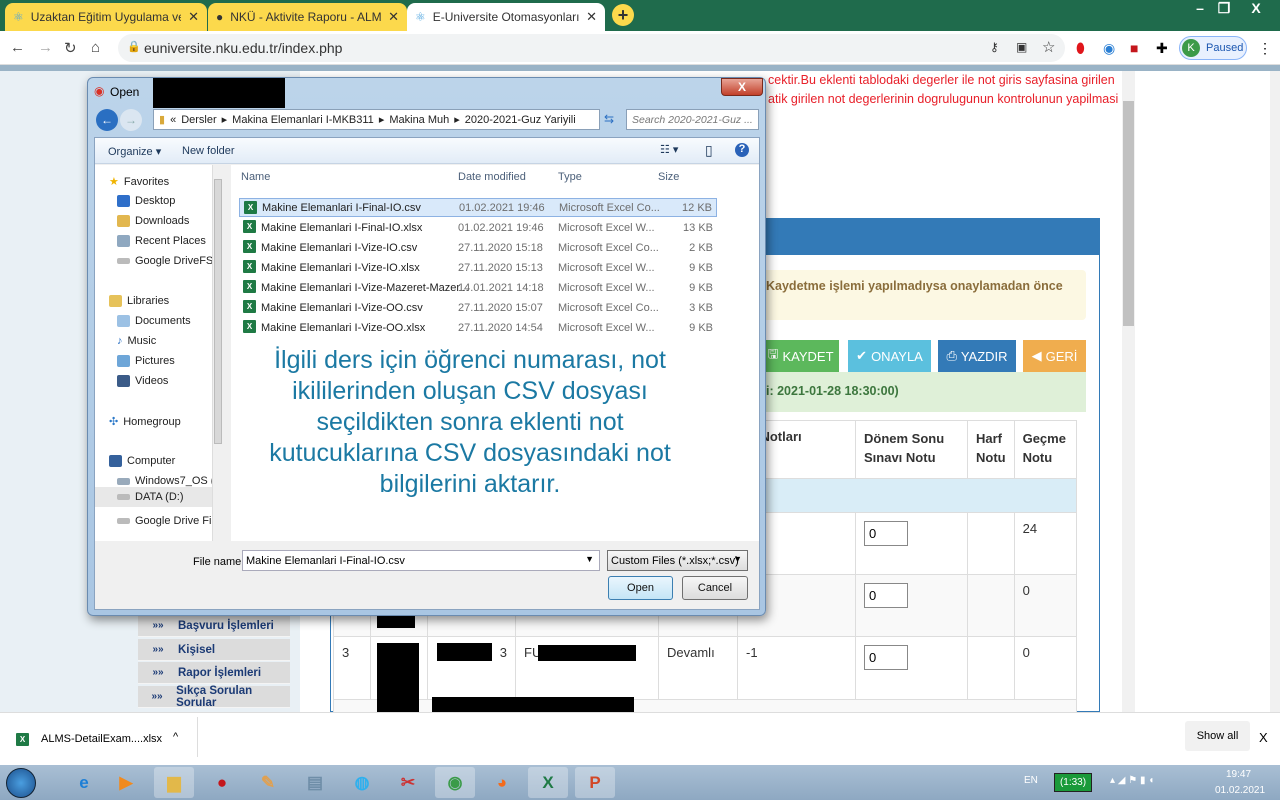 The width and height of the screenshot is (1280, 800). I want to click on close-downloads-button: X, so click(1263, 737).